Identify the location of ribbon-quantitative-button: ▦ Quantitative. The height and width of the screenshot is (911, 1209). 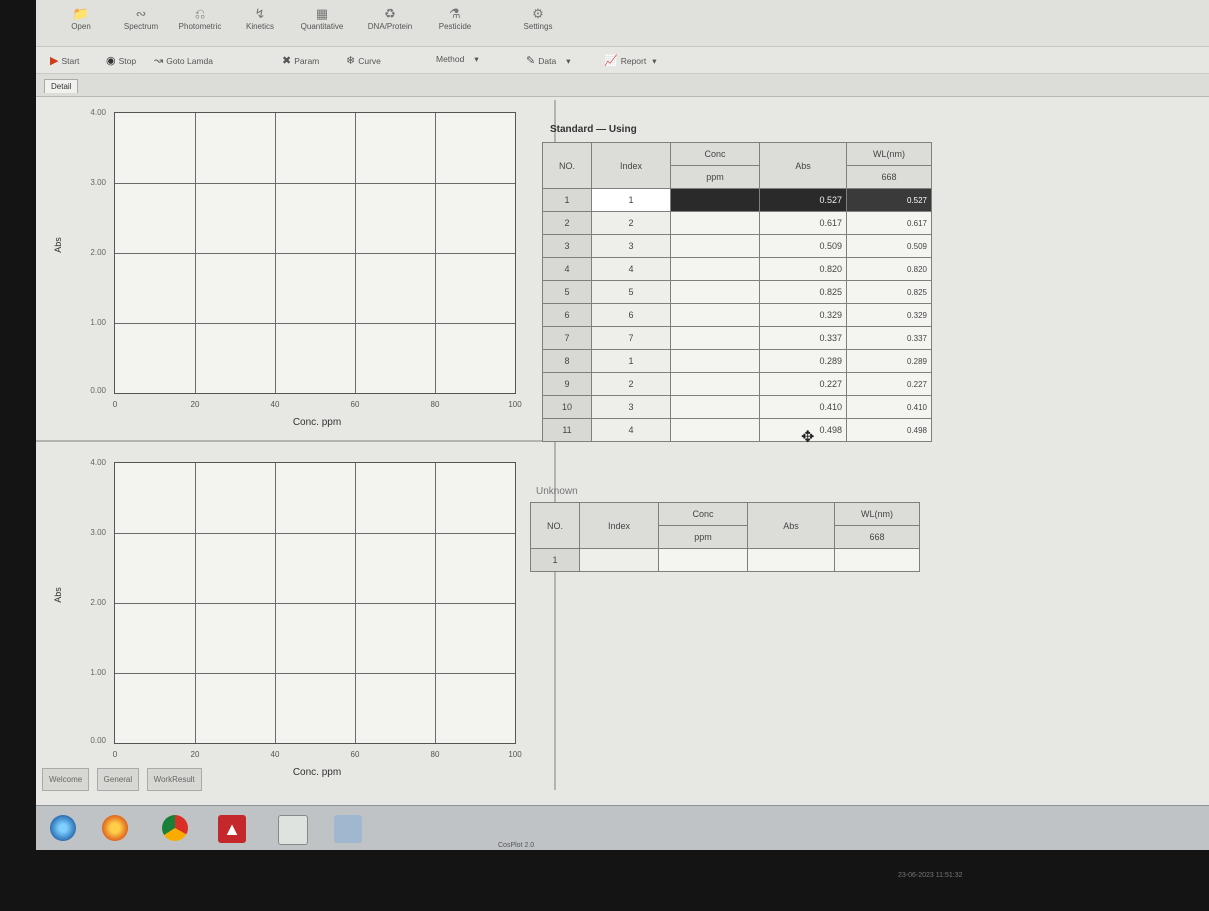
(322, 18).